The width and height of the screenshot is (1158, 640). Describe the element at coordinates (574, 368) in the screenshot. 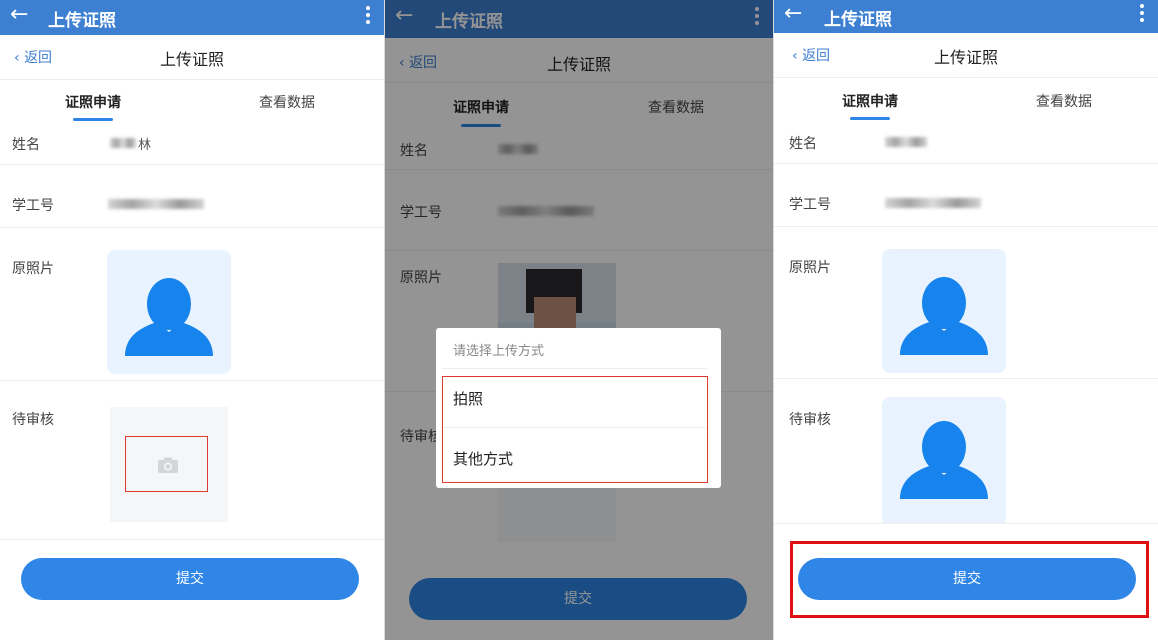

I see `dialog-separator` at that location.